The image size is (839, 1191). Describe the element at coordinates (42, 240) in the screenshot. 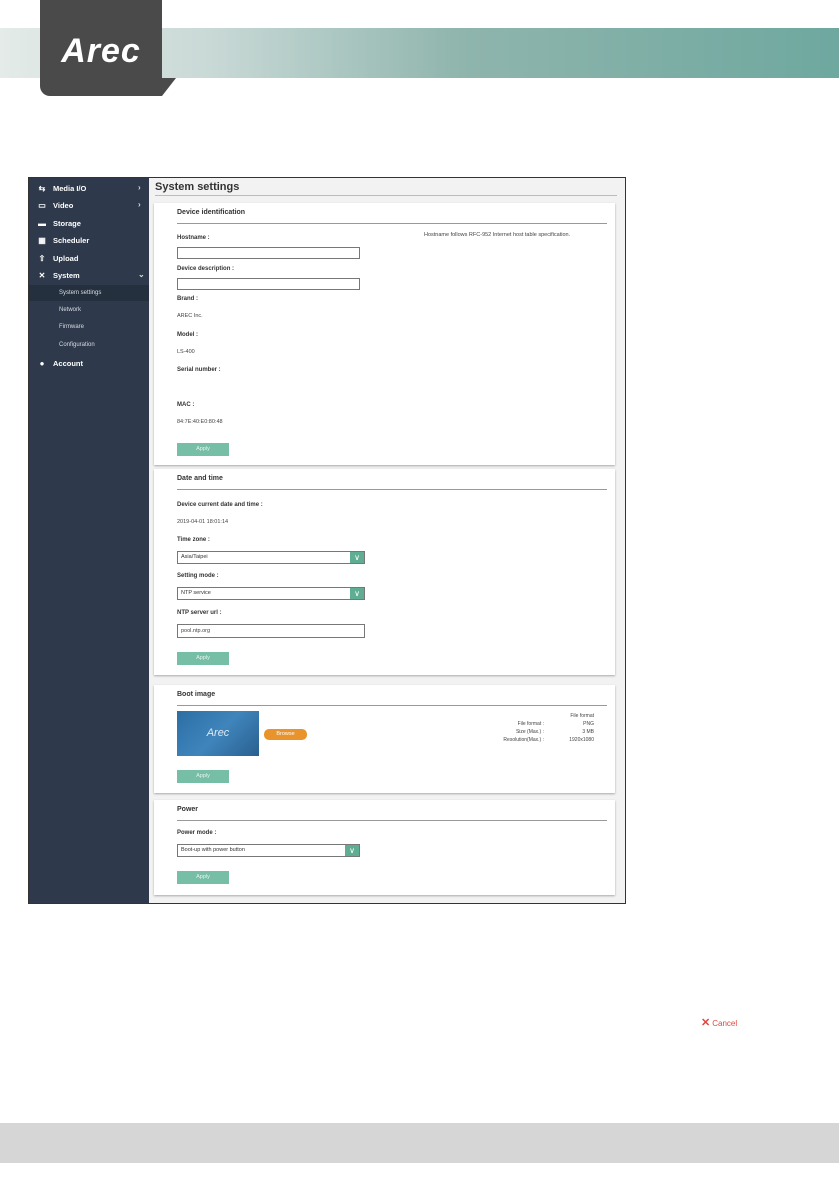

I see `calendar-icon: ▦` at that location.